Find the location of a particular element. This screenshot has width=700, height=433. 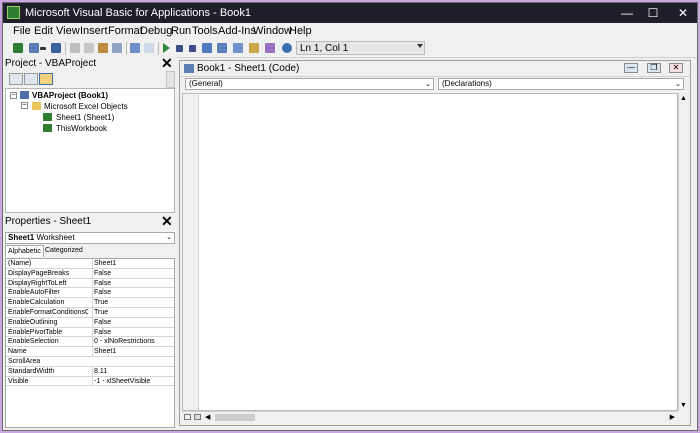

tree-item-thisworkbook: ThisWorkbook is located at coordinates (81, 128).